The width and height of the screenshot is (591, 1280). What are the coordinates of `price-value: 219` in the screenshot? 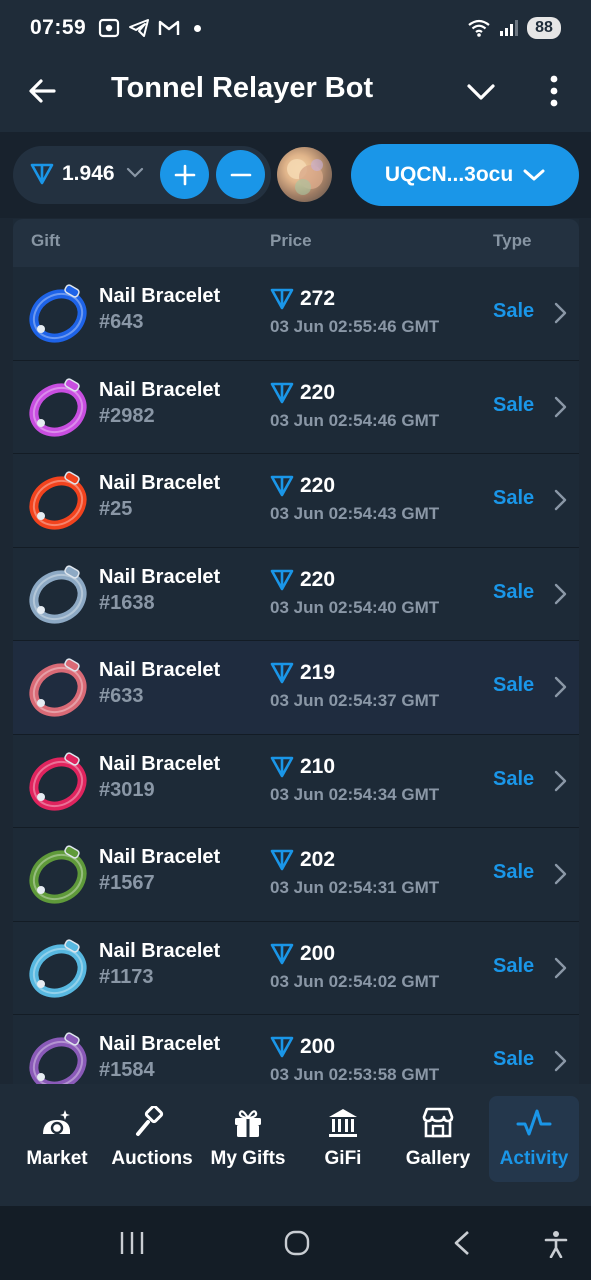 It's located at (318, 672).